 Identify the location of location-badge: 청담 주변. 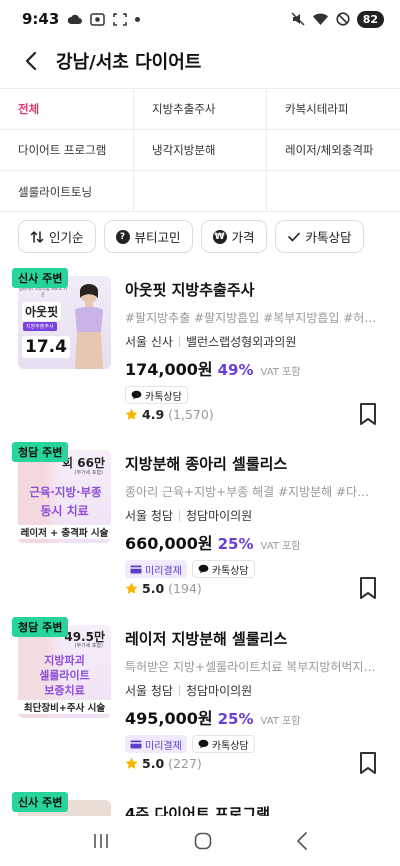
(40, 452).